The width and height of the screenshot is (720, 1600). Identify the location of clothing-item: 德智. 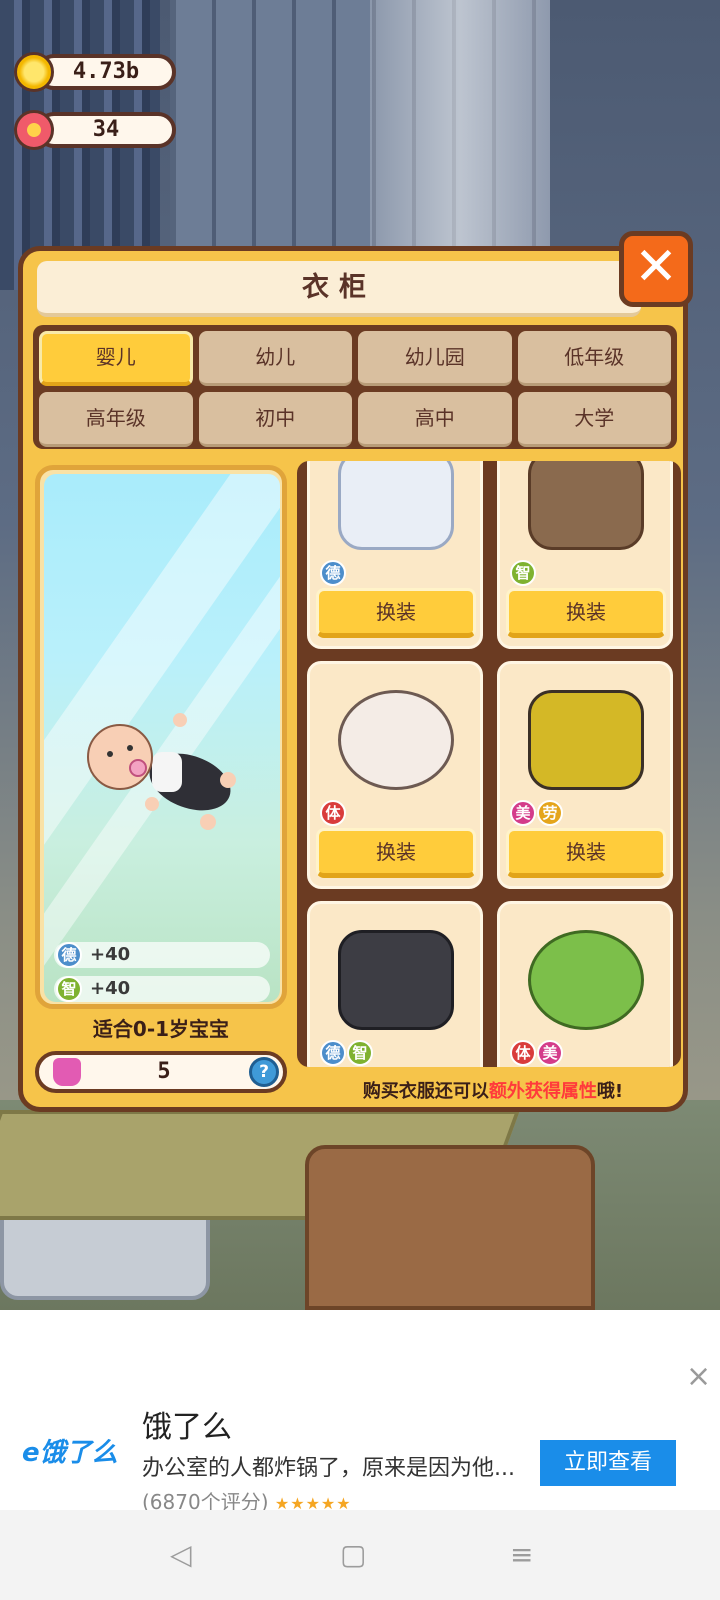
(395, 984).